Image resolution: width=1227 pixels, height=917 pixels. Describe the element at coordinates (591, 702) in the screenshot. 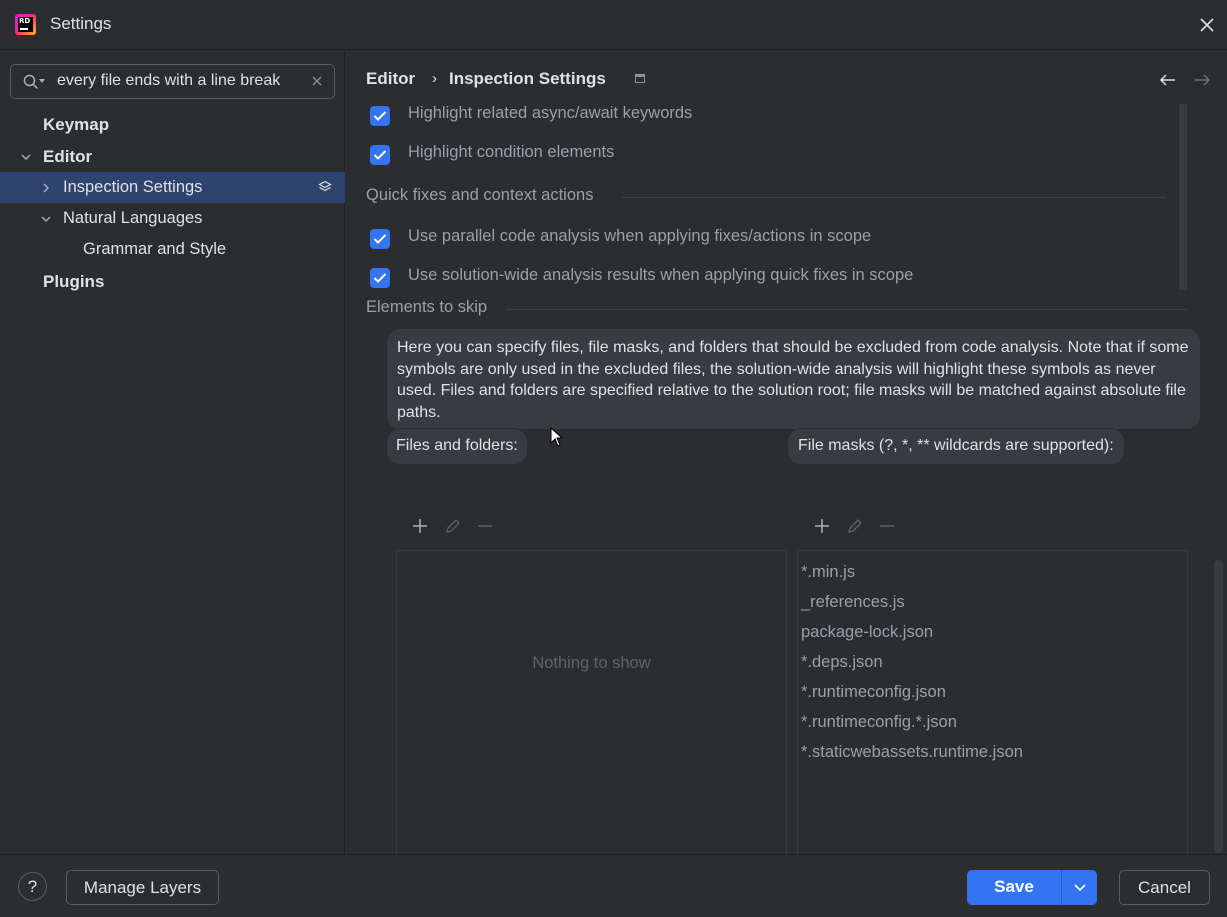

I see `files-and-folders-list: Nothing to show` at that location.